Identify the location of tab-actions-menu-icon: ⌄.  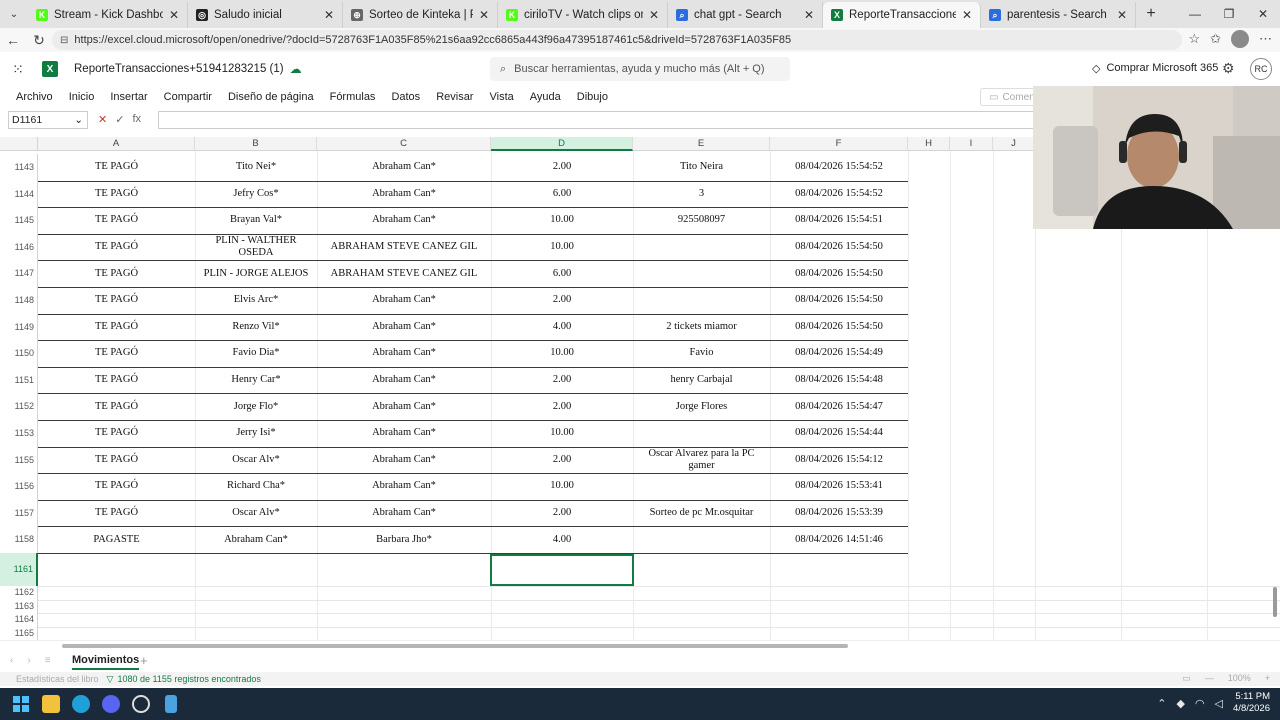
(14, 14).